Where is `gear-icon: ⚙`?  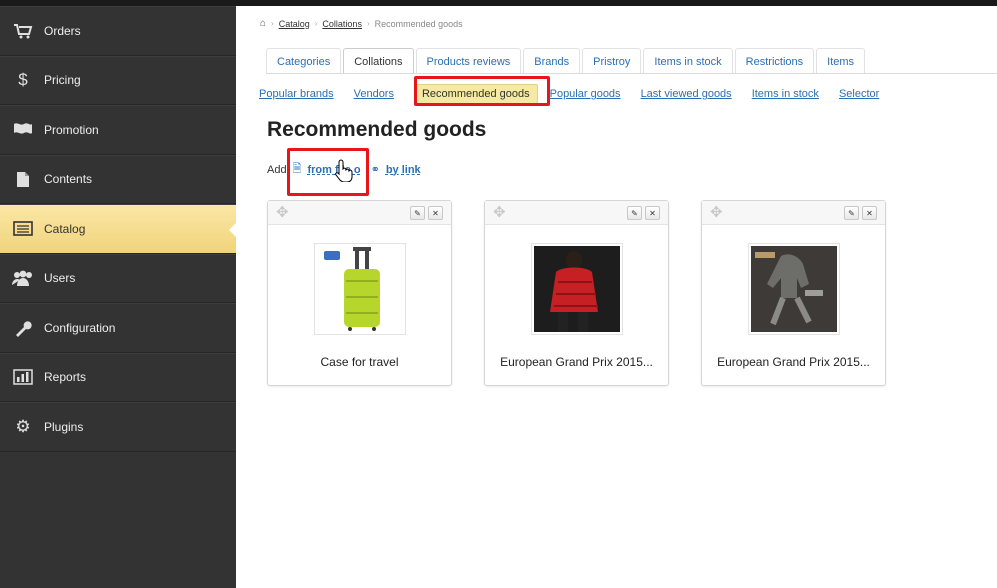 gear-icon: ⚙ is located at coordinates (23, 426).